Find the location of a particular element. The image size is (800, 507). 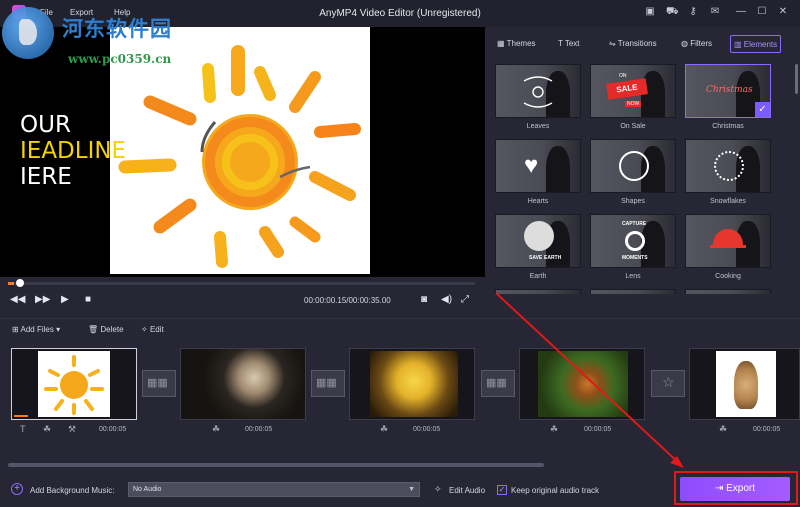

playback-progress-handle is located at coordinates (20, 283).